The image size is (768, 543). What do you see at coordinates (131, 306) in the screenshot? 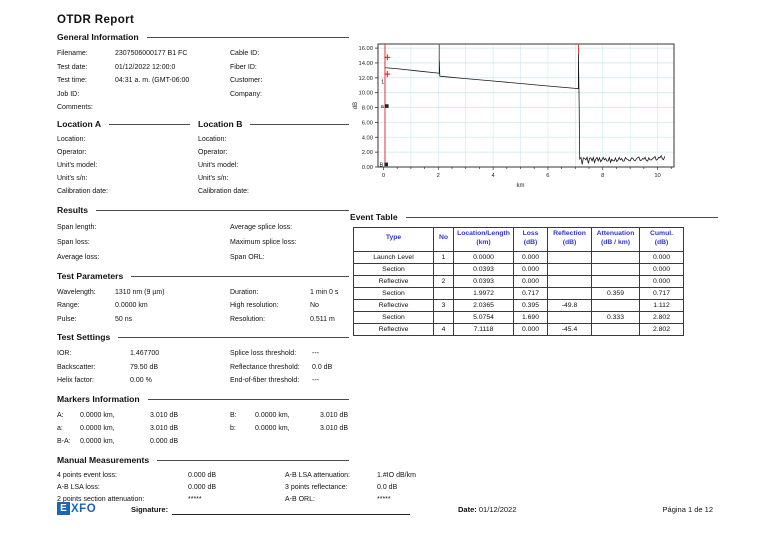
I see `field-value: 0.0000 km` at bounding box center [131, 306].